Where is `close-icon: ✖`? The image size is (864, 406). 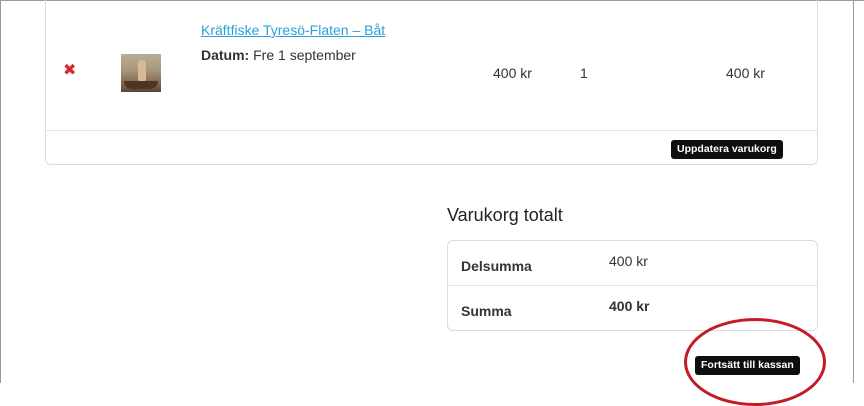
close-icon: ✖ is located at coordinates (70, 71).